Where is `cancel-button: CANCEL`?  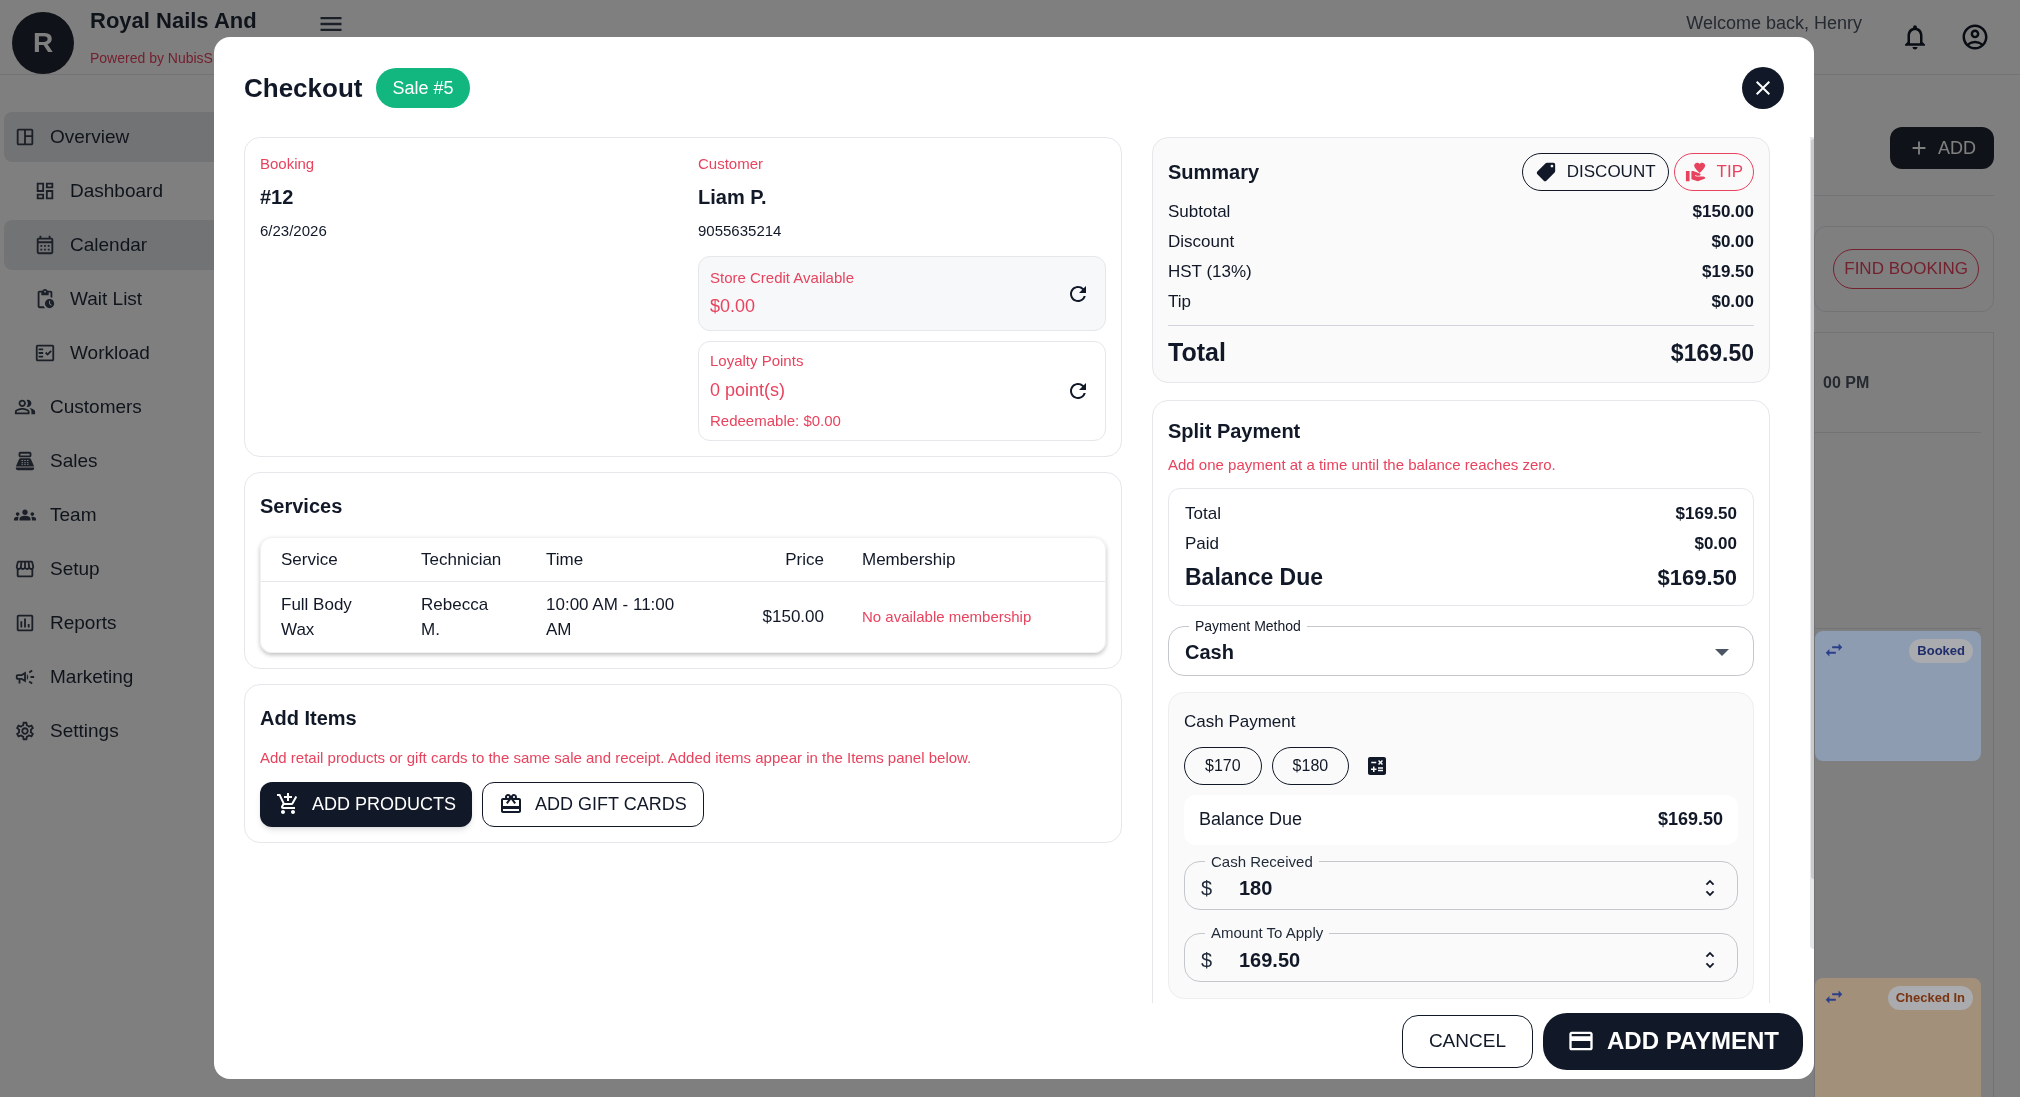
cancel-button: CANCEL is located at coordinates (1467, 1041).